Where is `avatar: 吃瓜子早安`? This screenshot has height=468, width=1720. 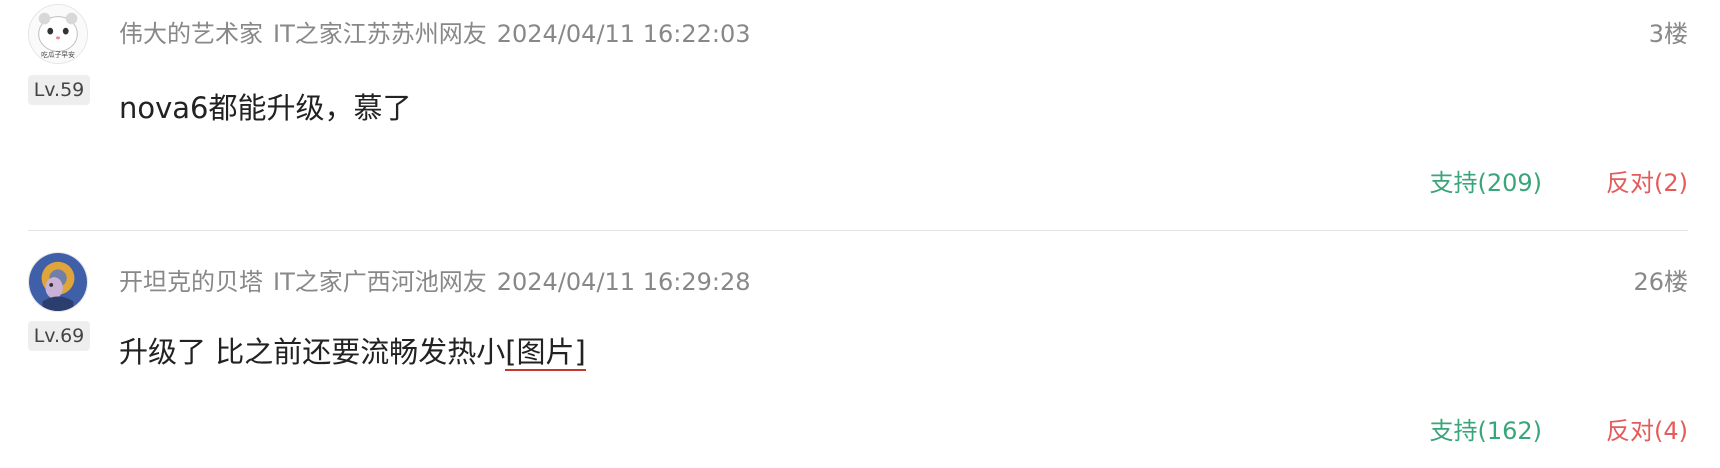
avatar: 吃瓜子早安 is located at coordinates (58, 34).